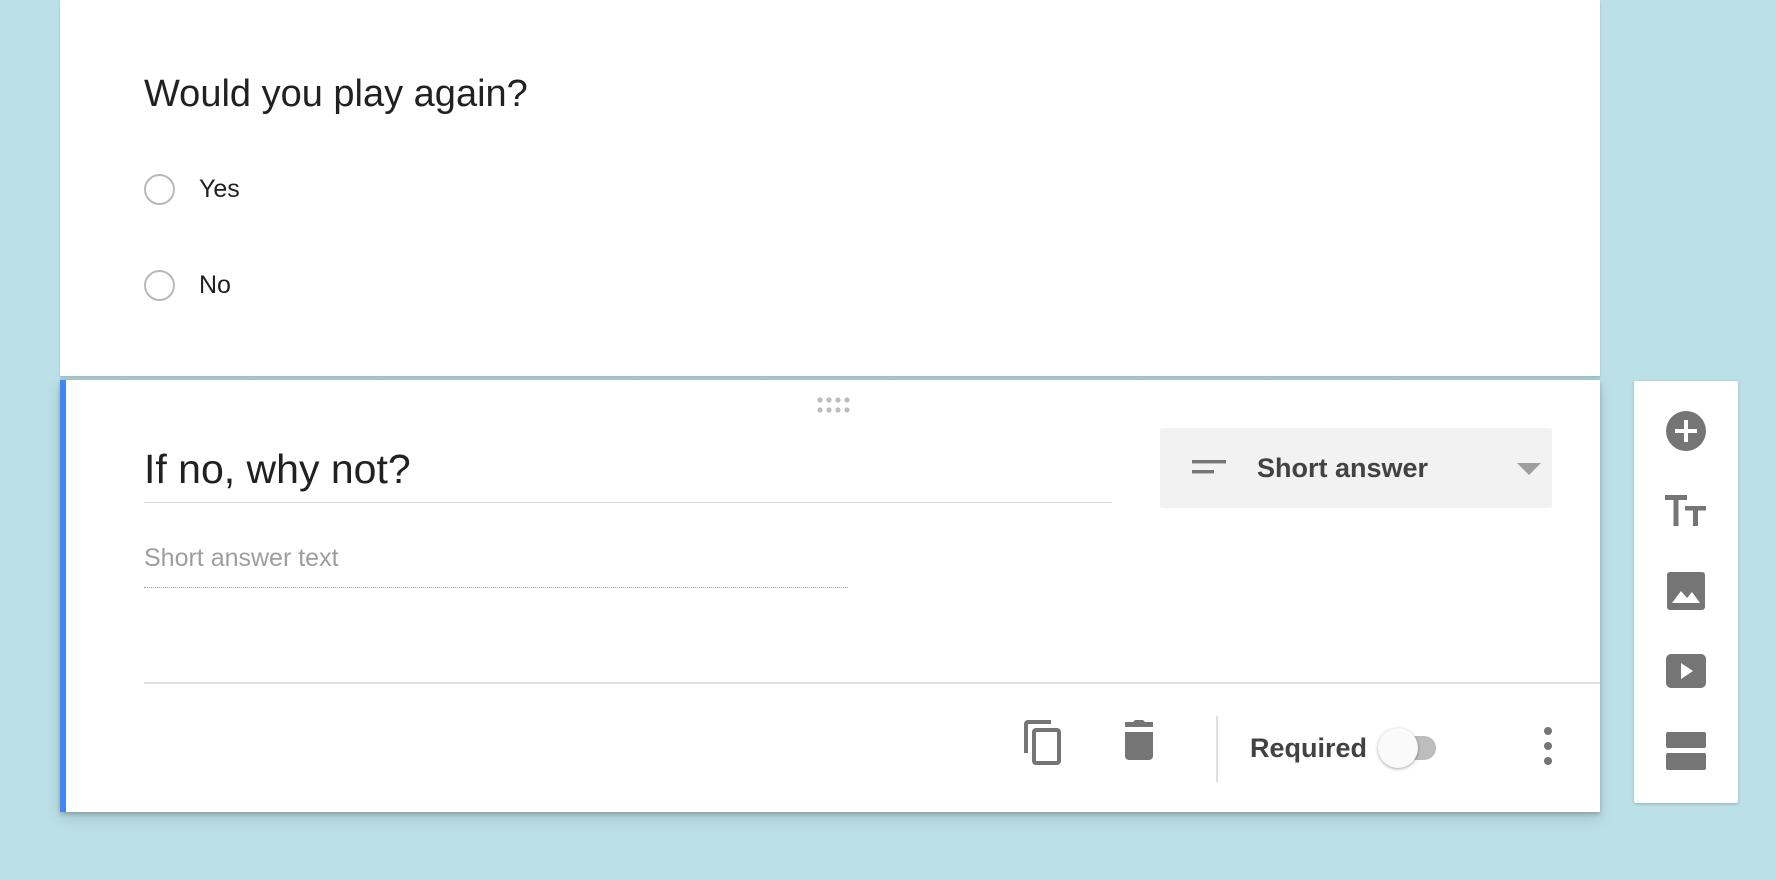  I want to click on radio-option-no: No, so click(187, 285).